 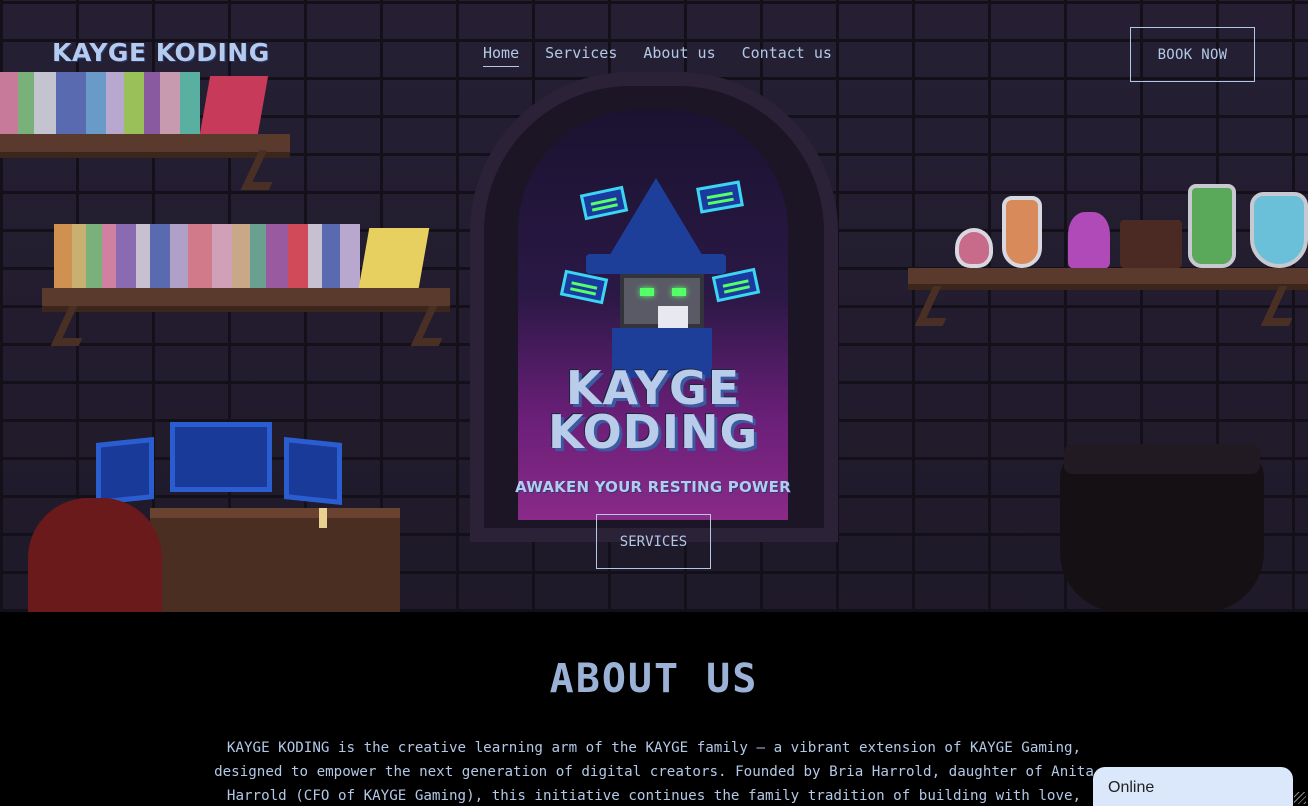 What do you see at coordinates (323, 518) in the screenshot?
I see `candle` at bounding box center [323, 518].